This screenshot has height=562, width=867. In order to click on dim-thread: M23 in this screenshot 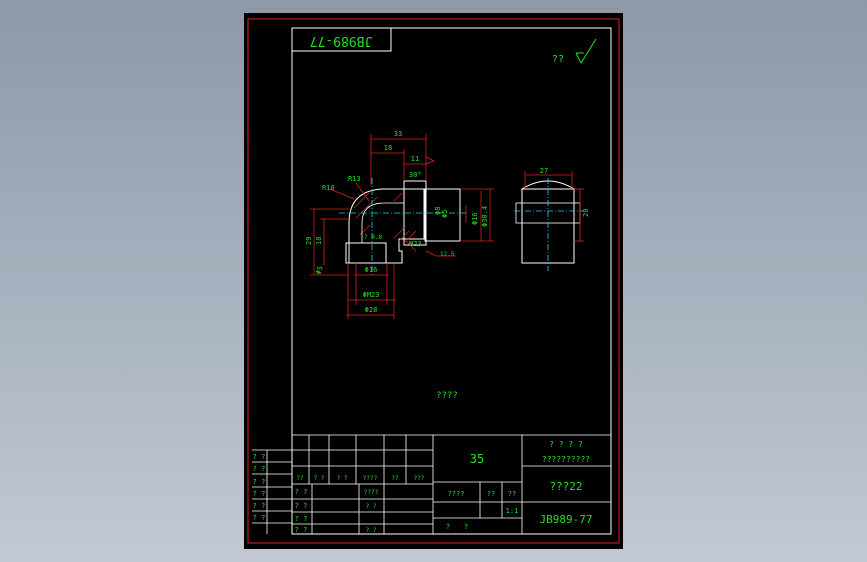, I will do `click(415, 244)`.